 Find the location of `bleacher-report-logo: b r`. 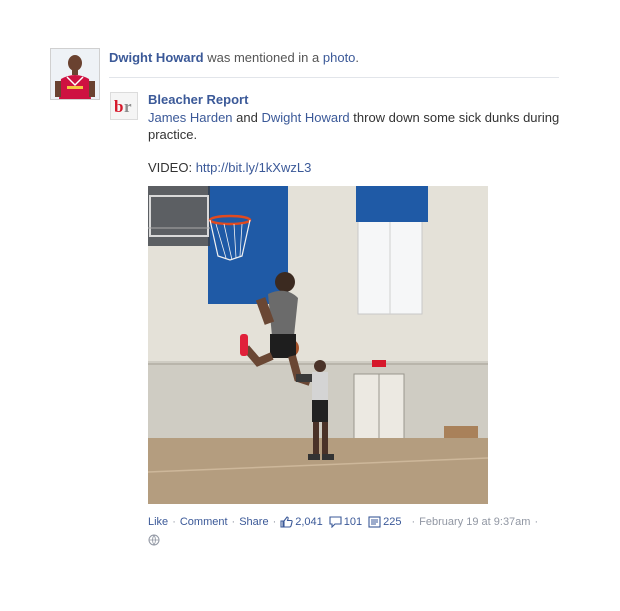

bleacher-report-logo: b r is located at coordinates (124, 106).